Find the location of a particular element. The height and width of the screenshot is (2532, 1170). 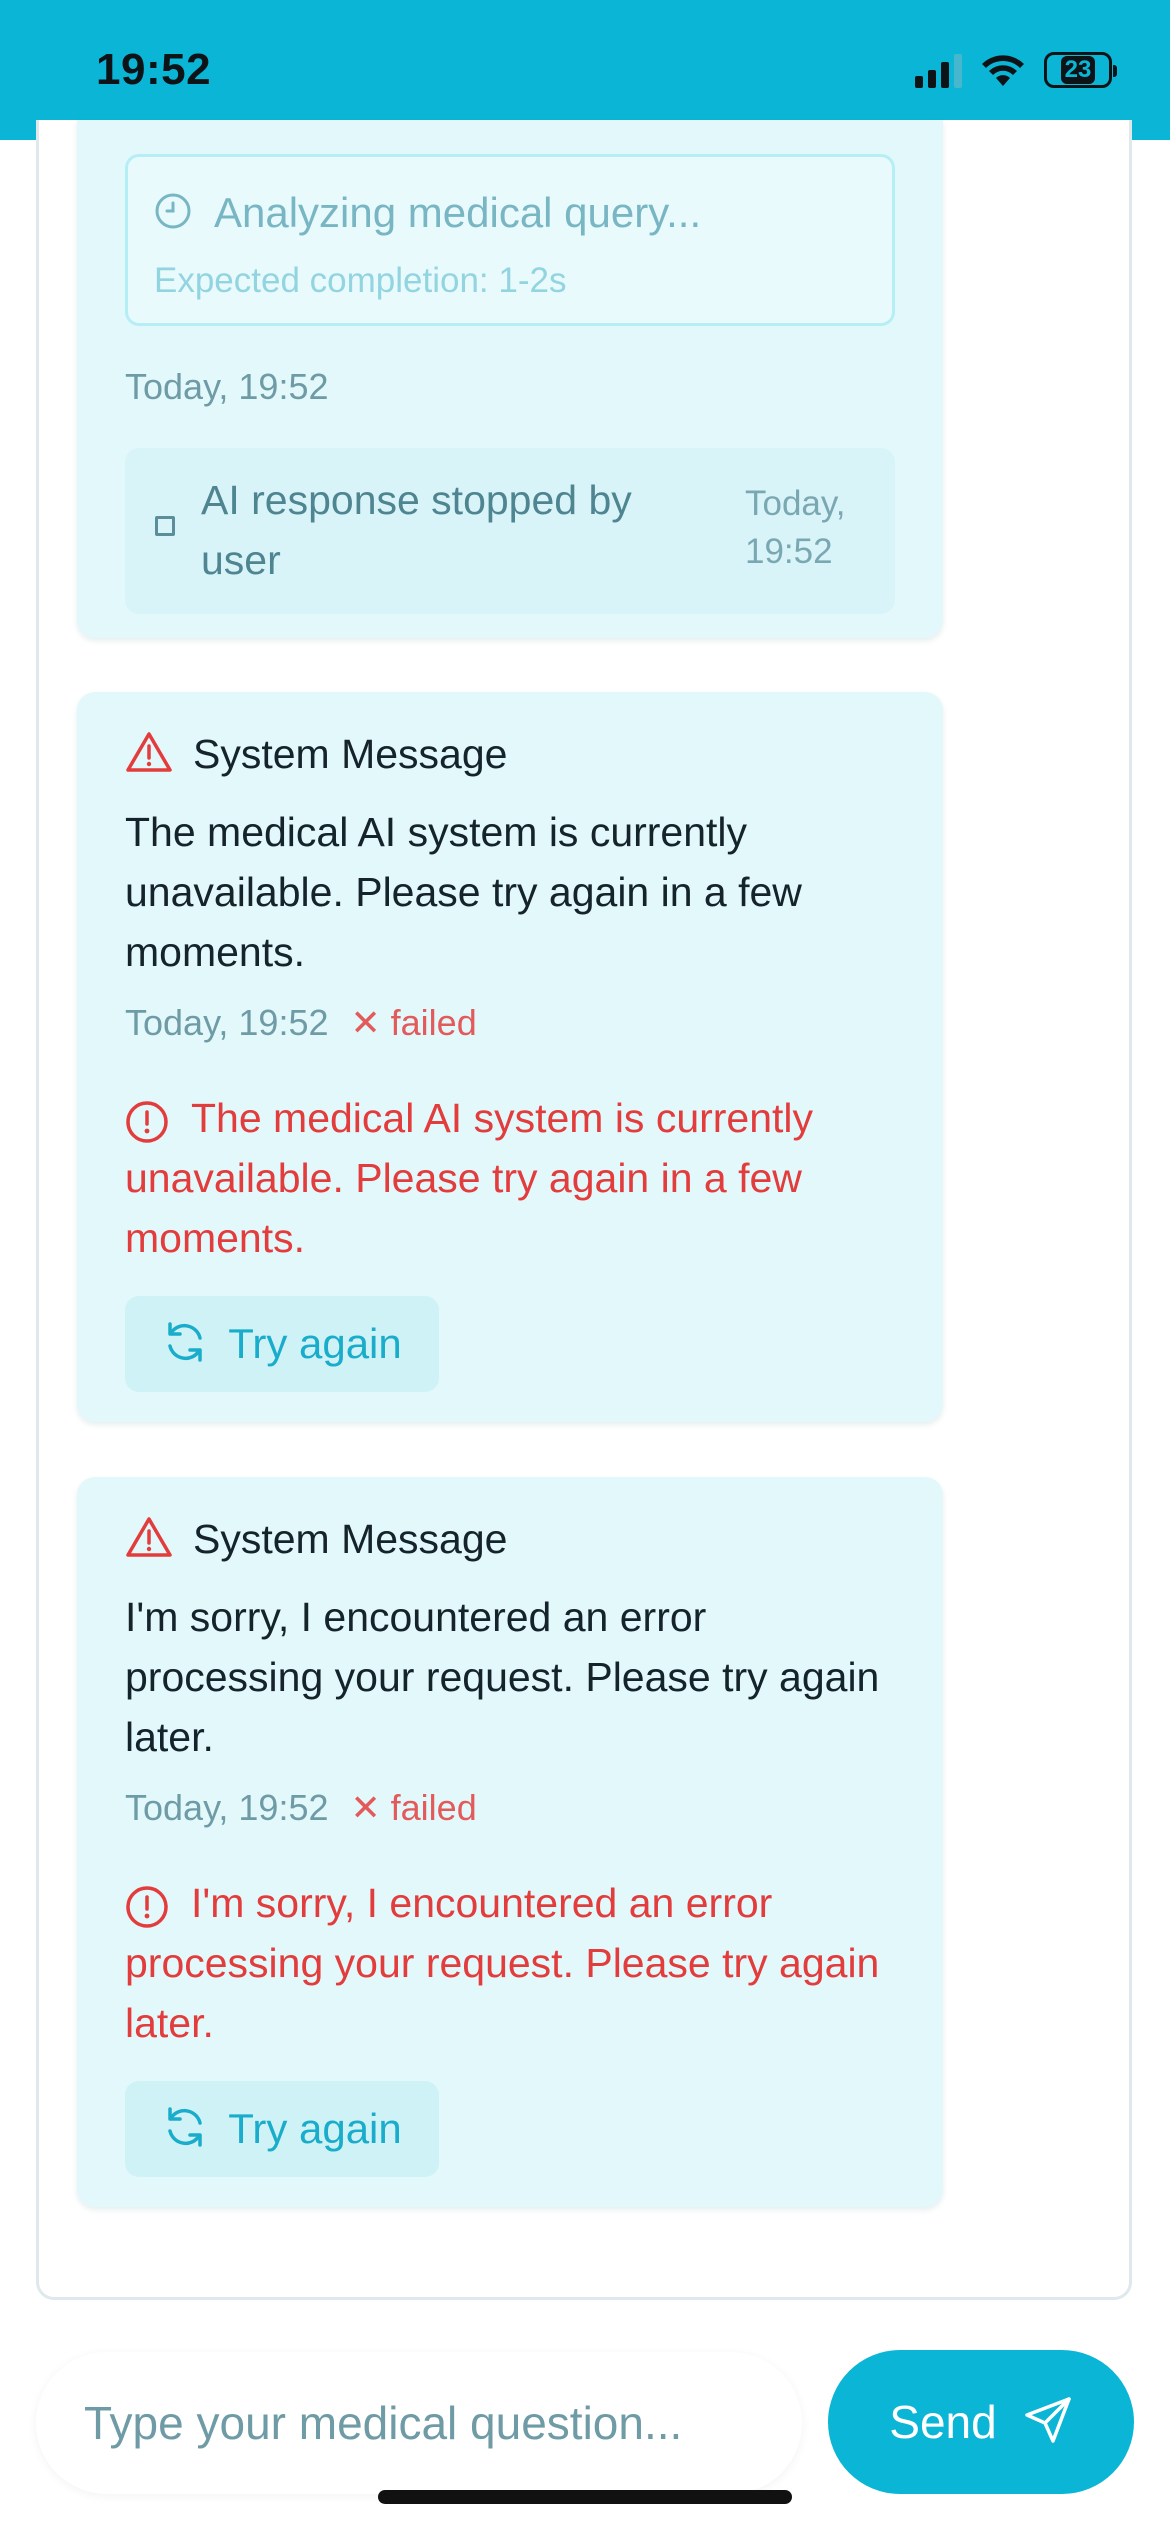

home-indicator is located at coordinates (585, 2497).